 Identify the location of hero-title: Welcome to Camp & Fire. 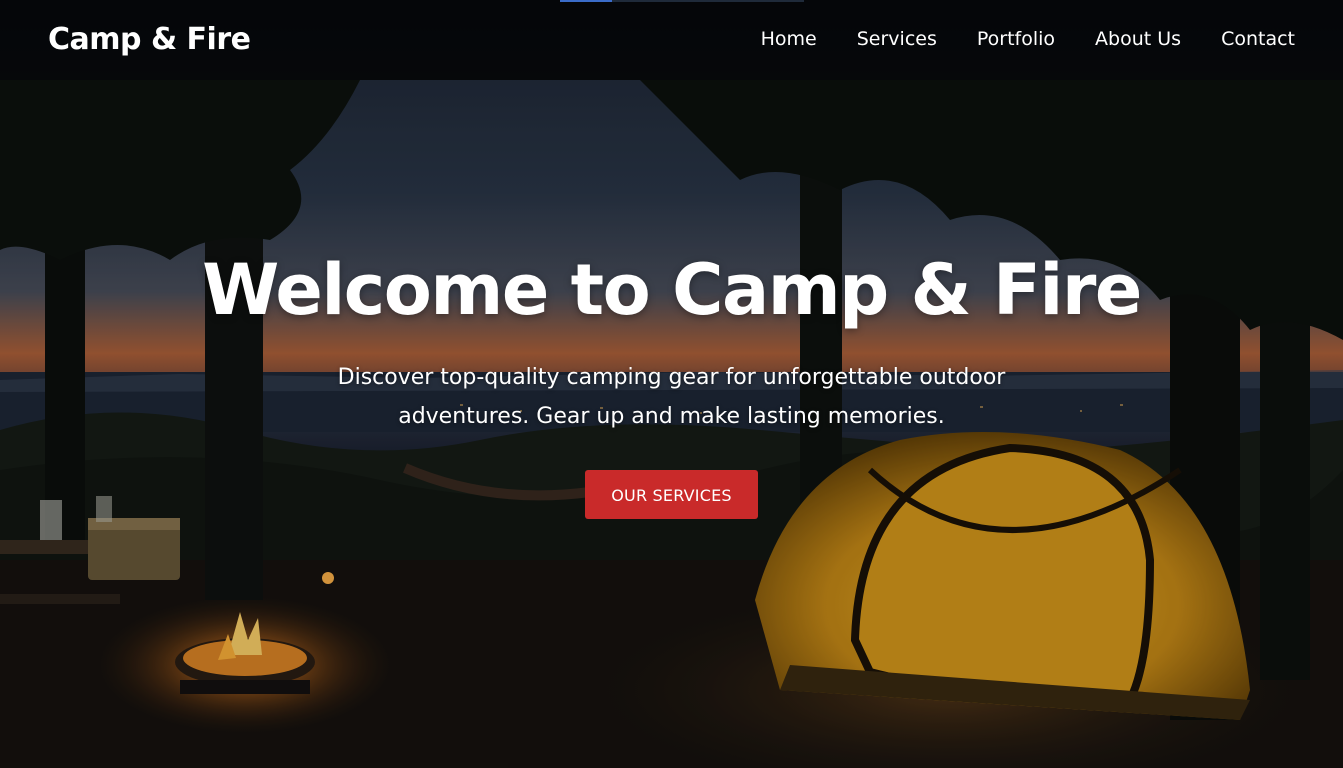
(672, 290).